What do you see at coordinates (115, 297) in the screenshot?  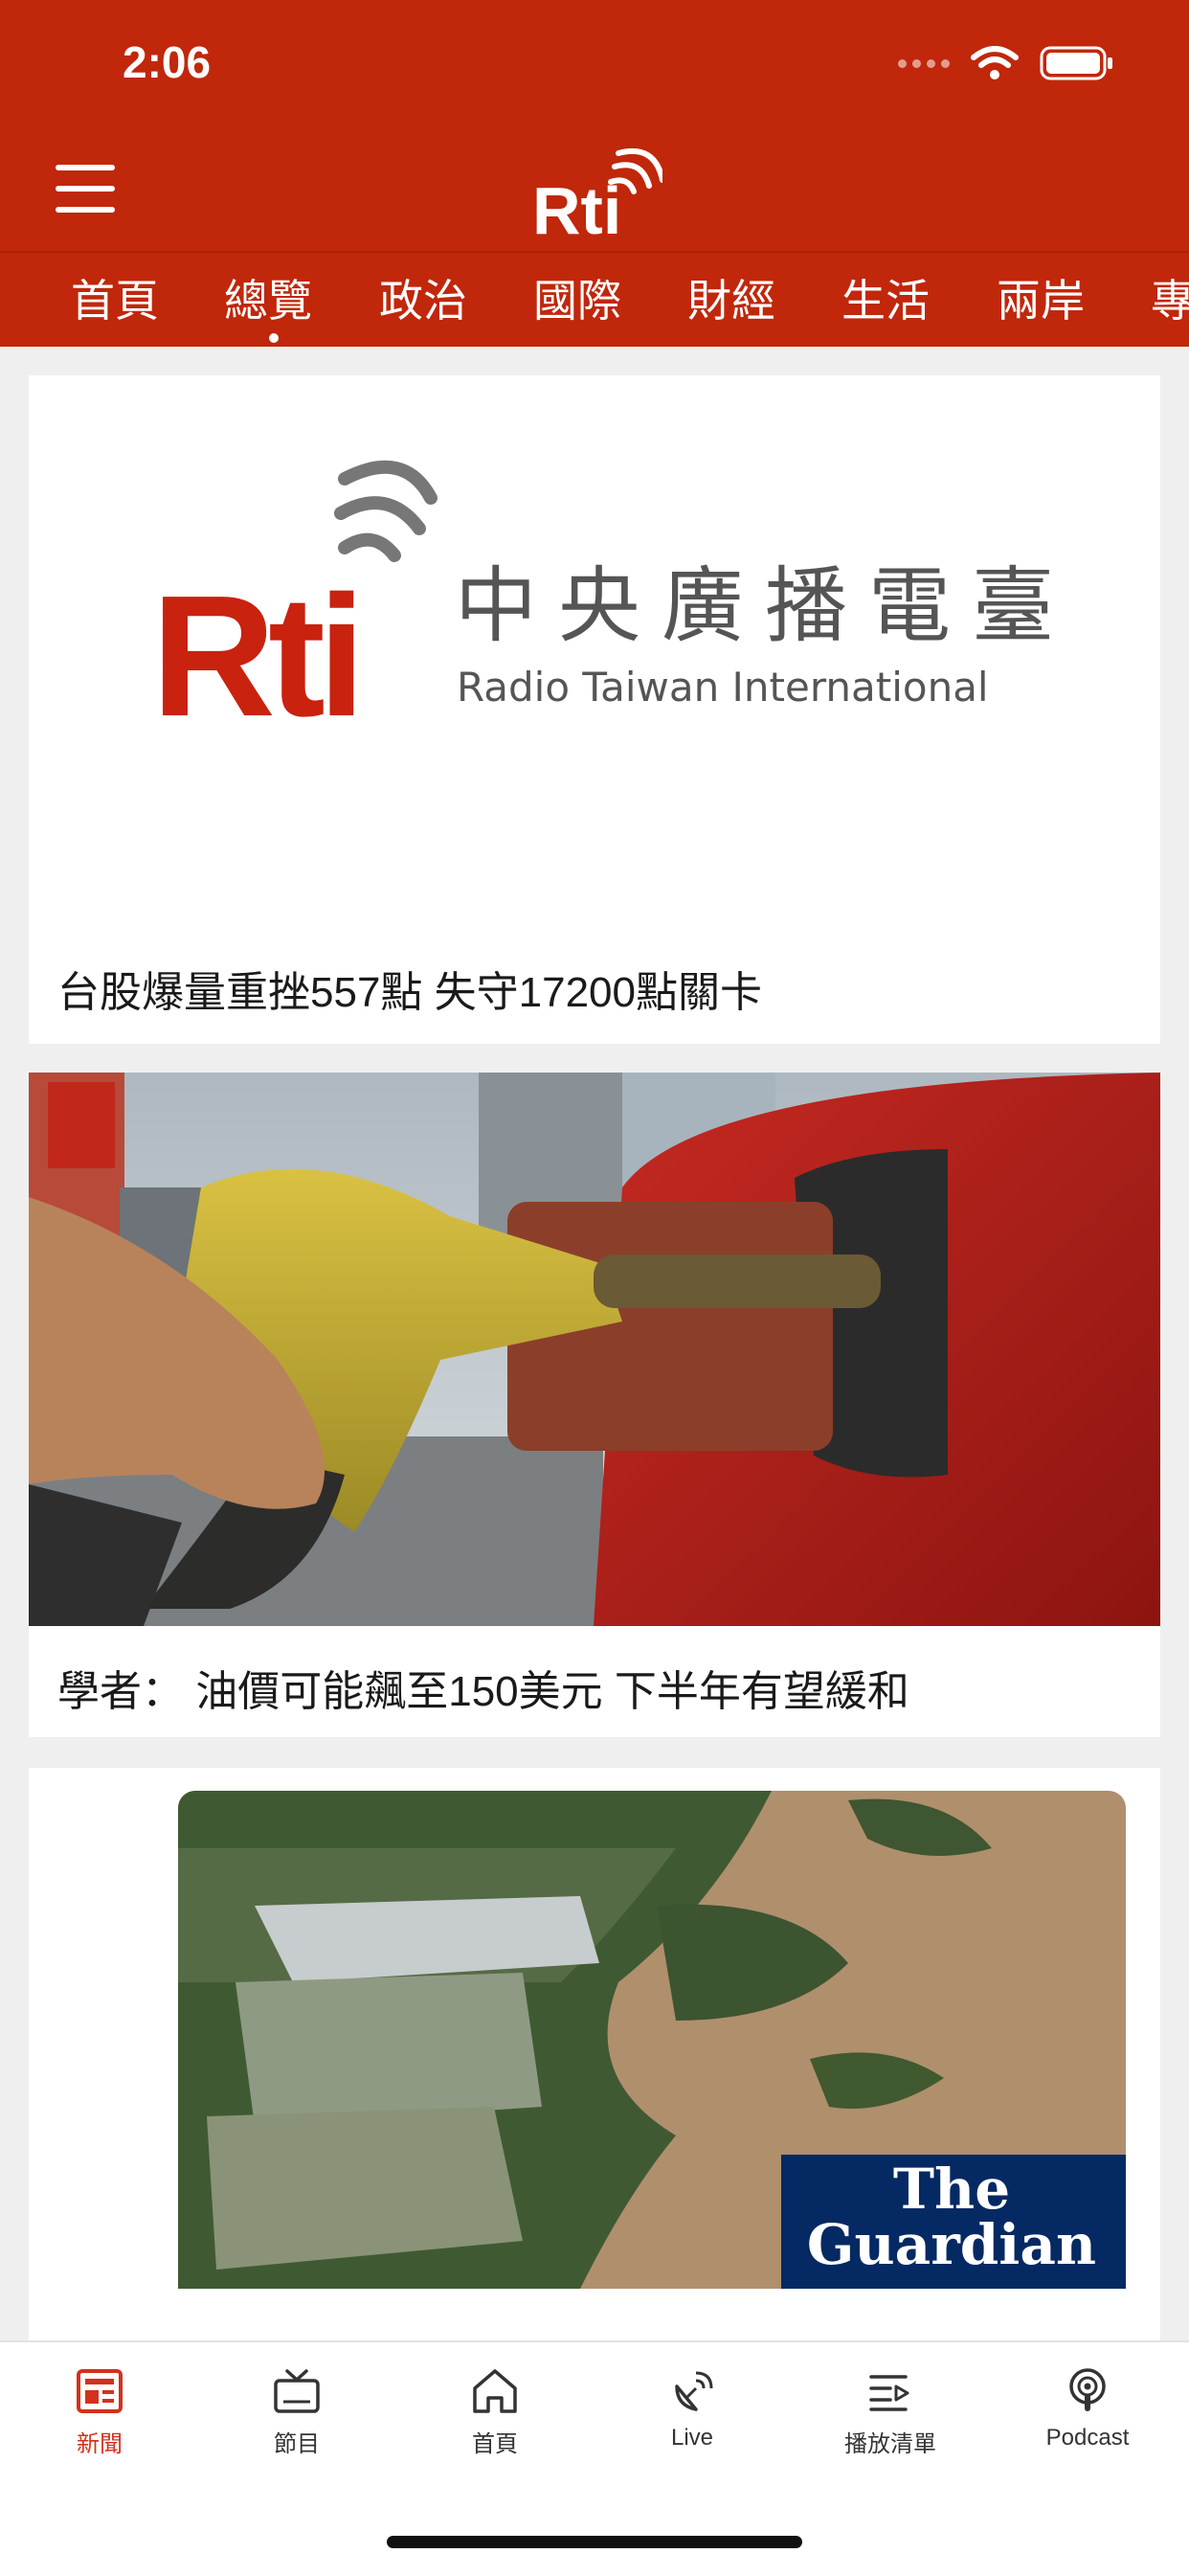 I see `tab-home: 首頁` at bounding box center [115, 297].